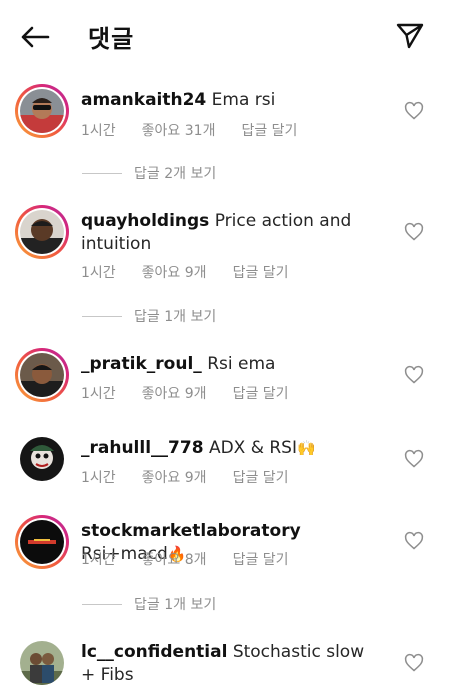 This screenshot has height=690, width=450. I want to click on arrow-left-icon, so click(35, 37).